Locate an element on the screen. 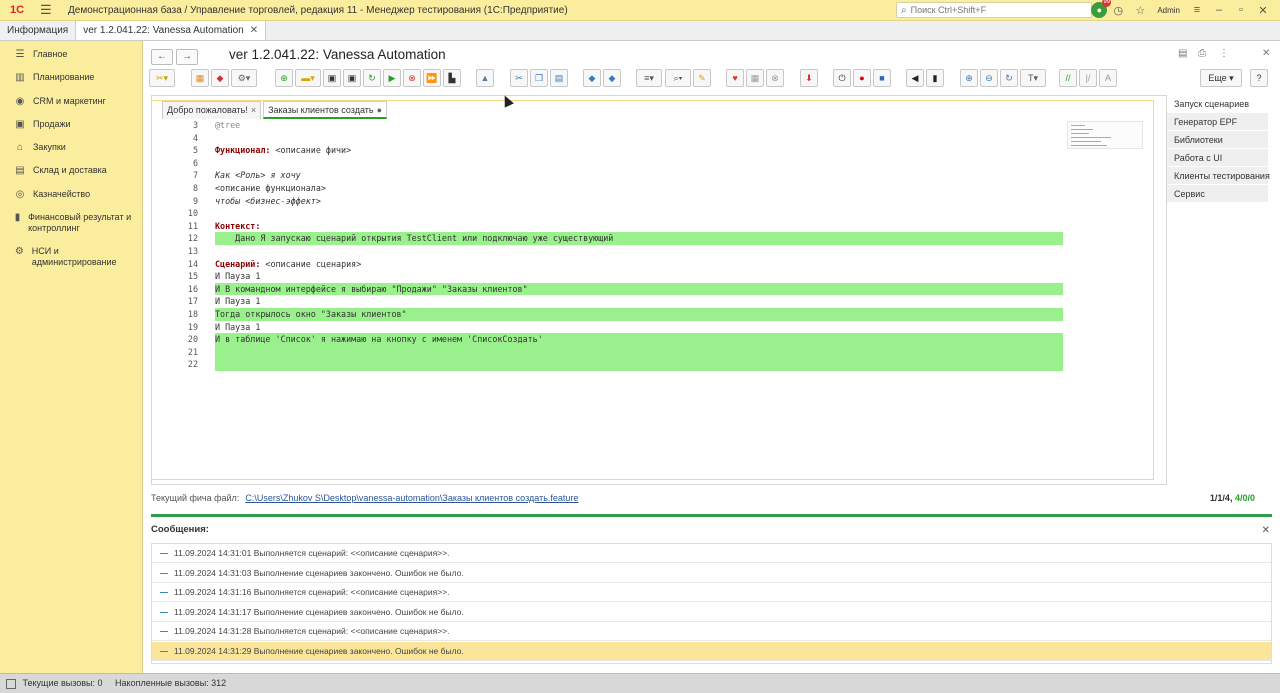  line-number: 20 is located at coordinates (192, 339).